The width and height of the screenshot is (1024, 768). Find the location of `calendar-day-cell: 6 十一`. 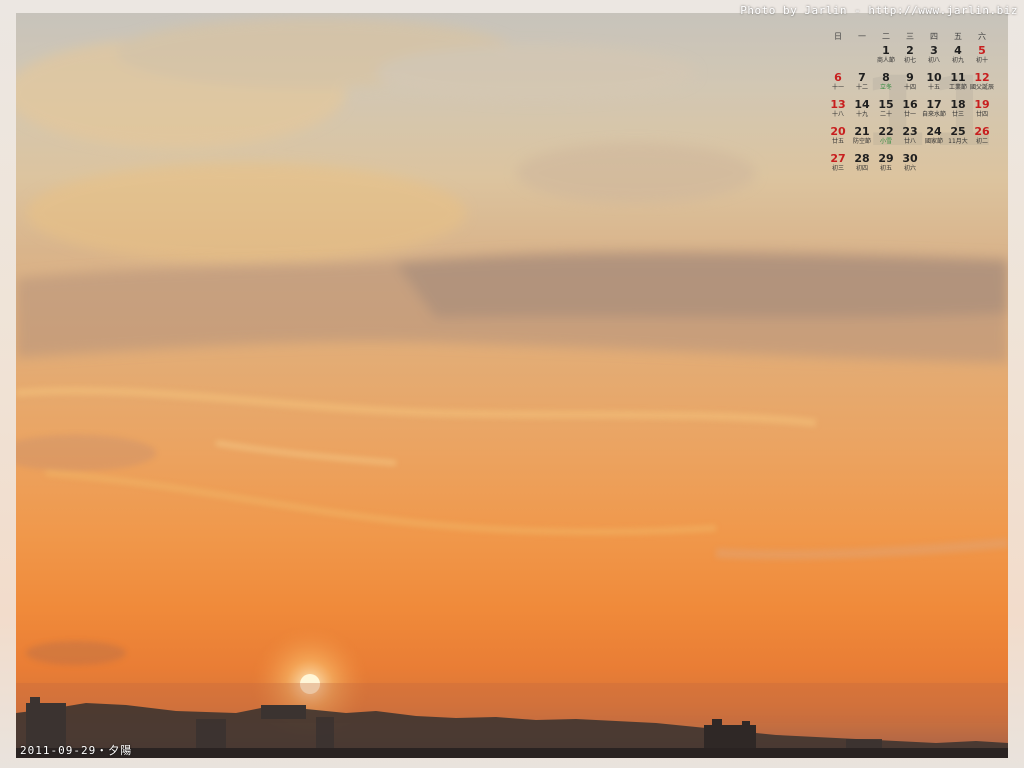

calendar-day-cell: 6 十一 is located at coordinates (838, 84).